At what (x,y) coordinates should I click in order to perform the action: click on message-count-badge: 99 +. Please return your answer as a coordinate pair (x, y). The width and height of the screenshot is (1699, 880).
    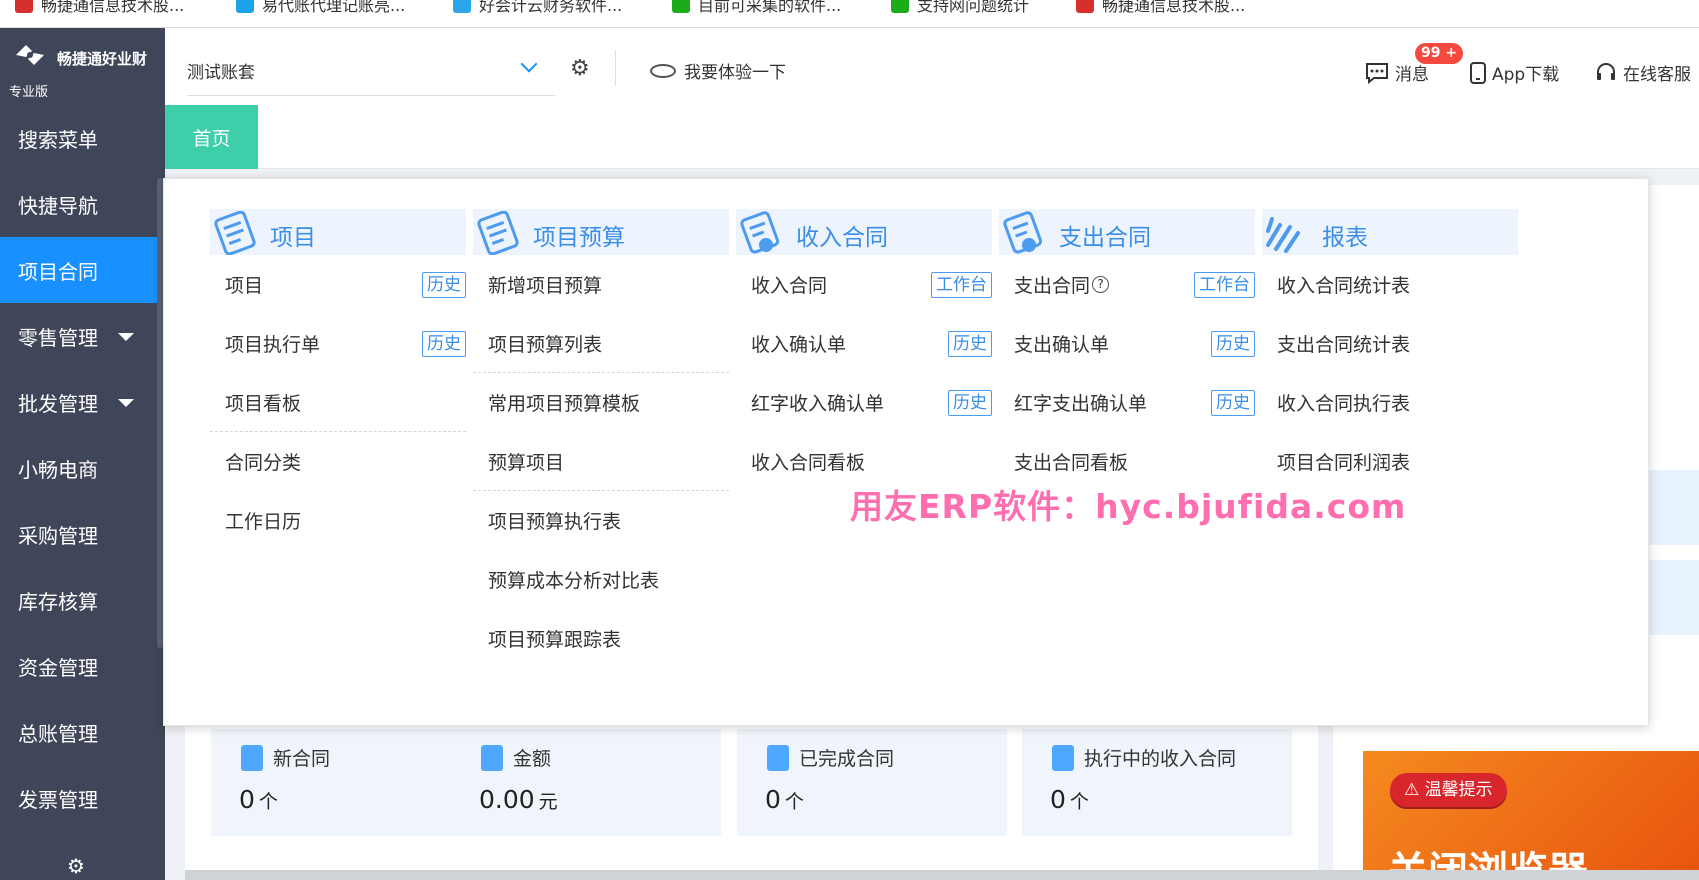
    Looking at the image, I should click on (1439, 53).